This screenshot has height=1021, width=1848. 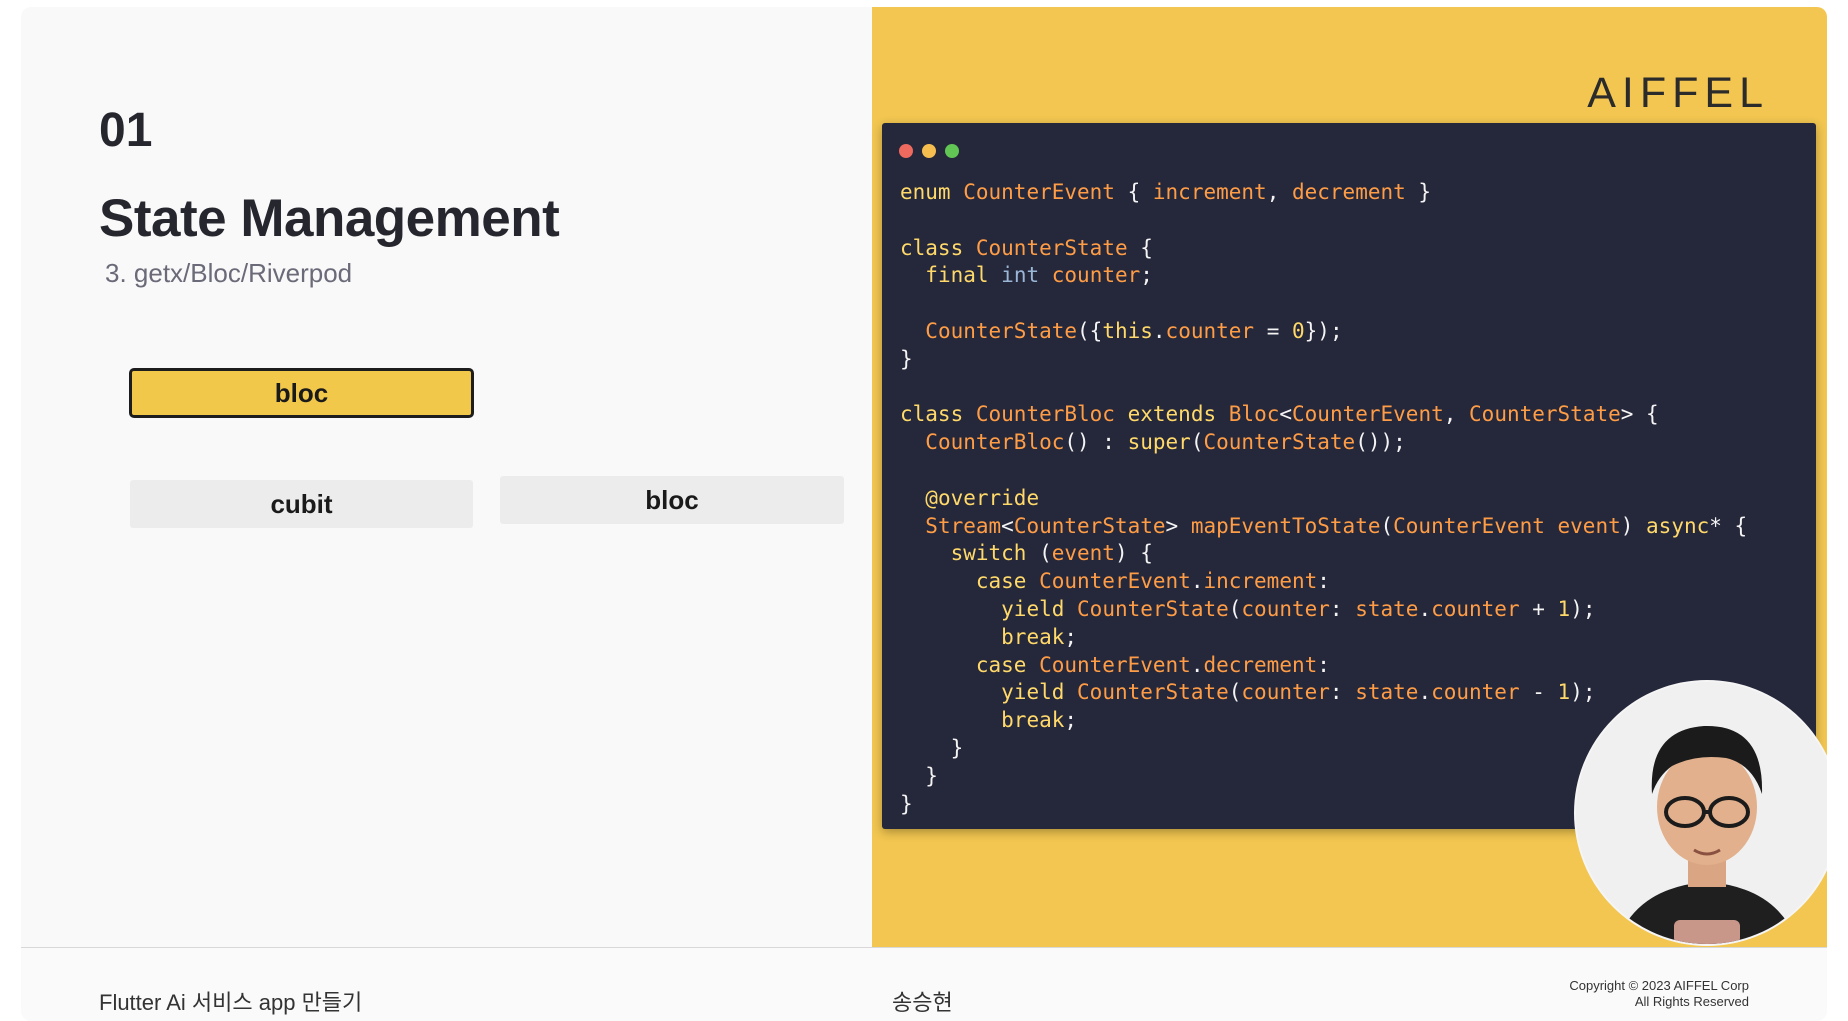 I want to click on section-number: 01, so click(x=126, y=130).